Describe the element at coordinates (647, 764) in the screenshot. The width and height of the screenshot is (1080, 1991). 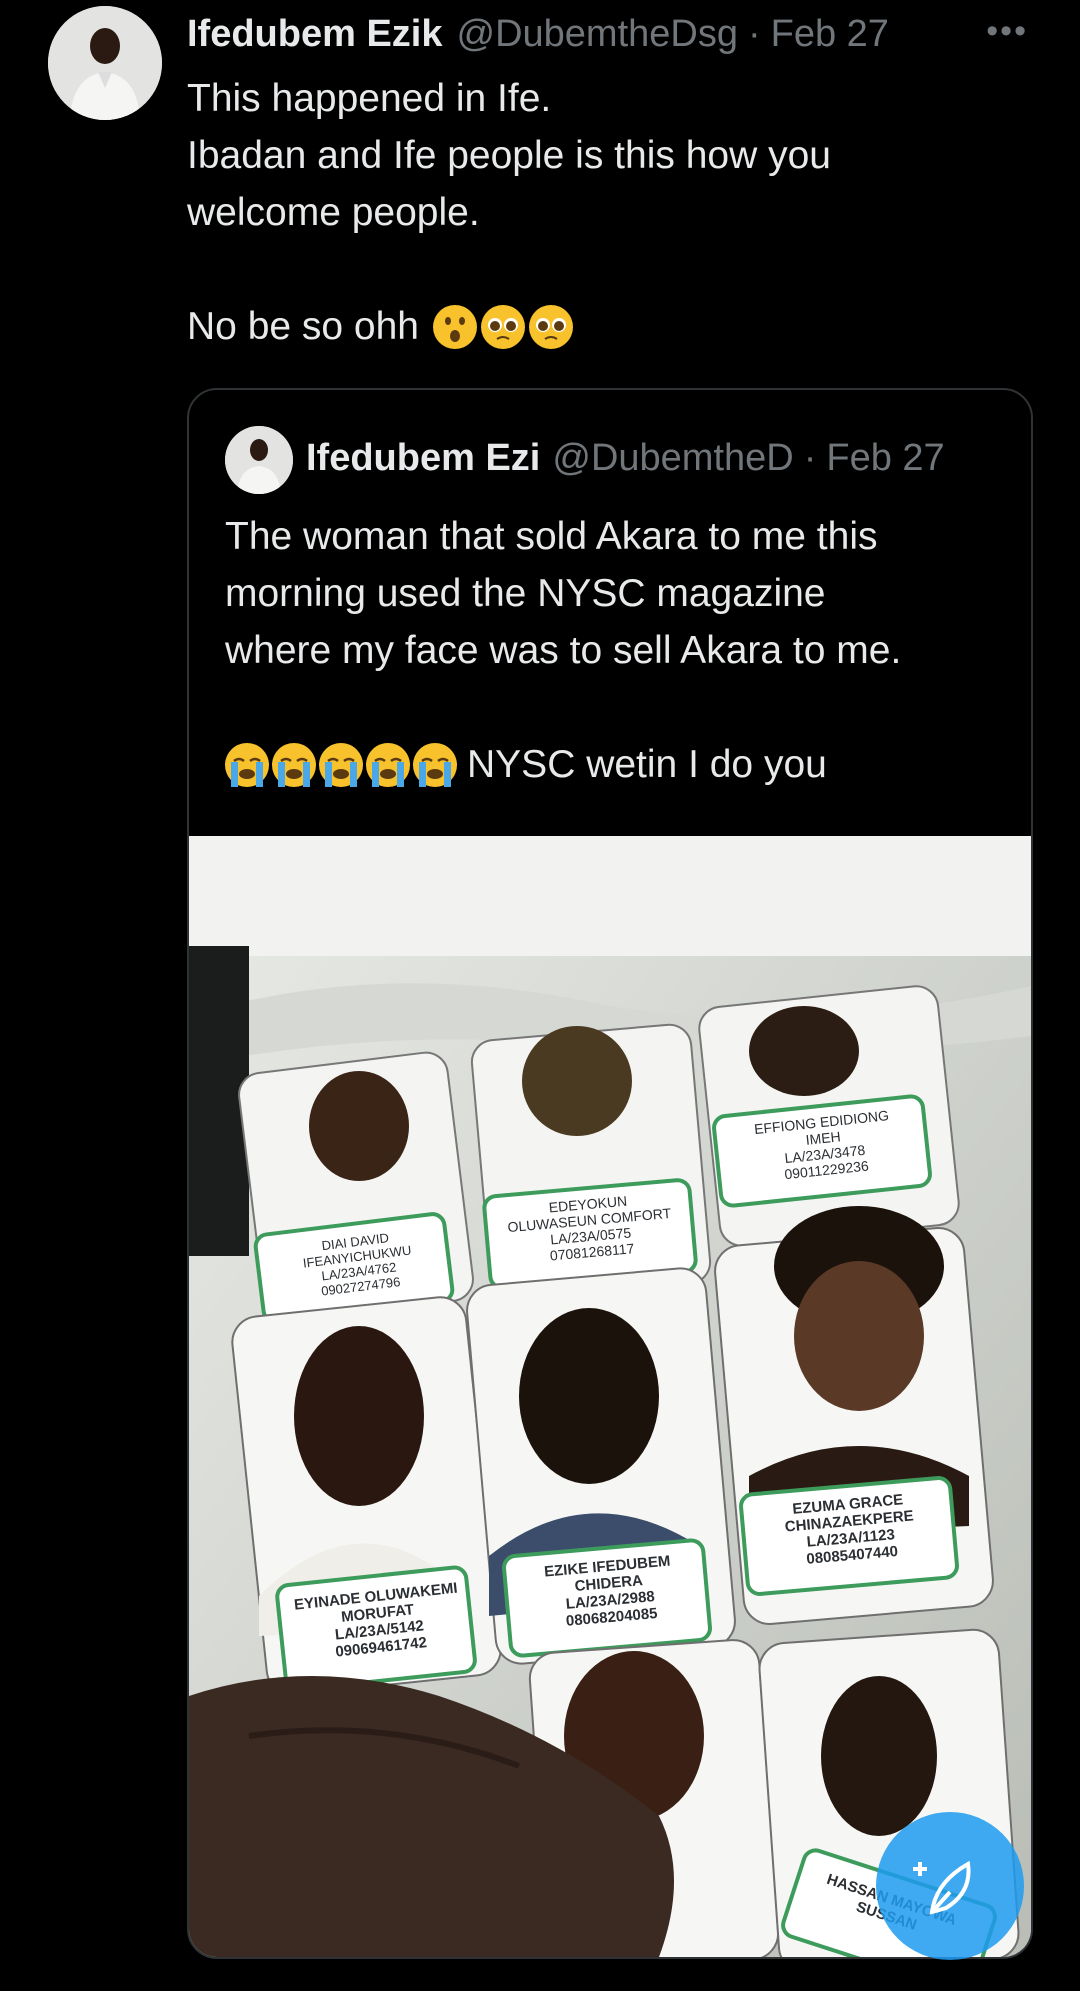
I see `quoted-line: NYSC wetin I do you` at that location.